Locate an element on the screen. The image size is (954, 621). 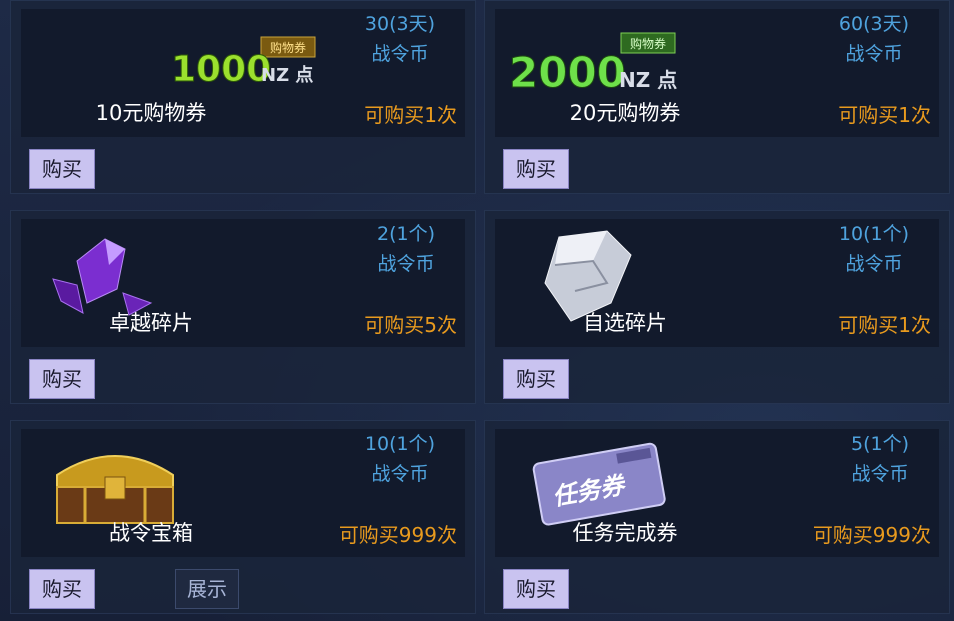
price-amount: 30(3天) is located at coordinates (399, 24).